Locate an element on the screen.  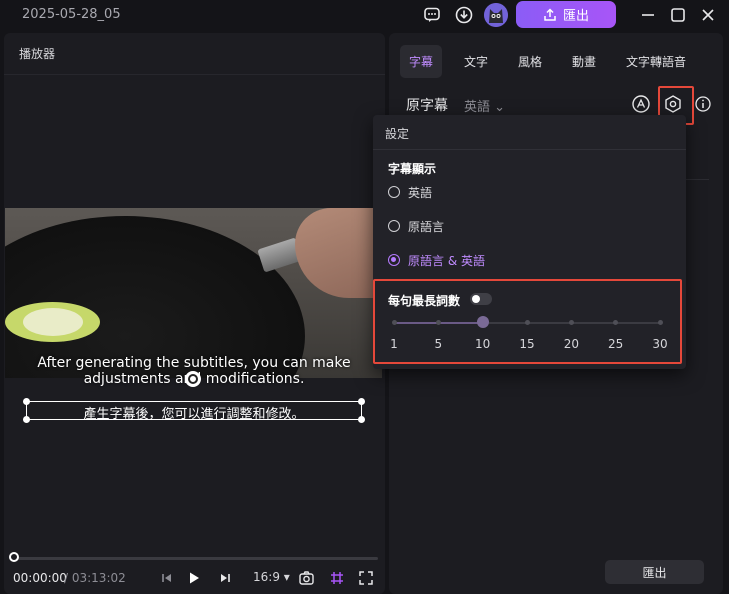
option-original: 原語言 is located at coordinates (416, 226).